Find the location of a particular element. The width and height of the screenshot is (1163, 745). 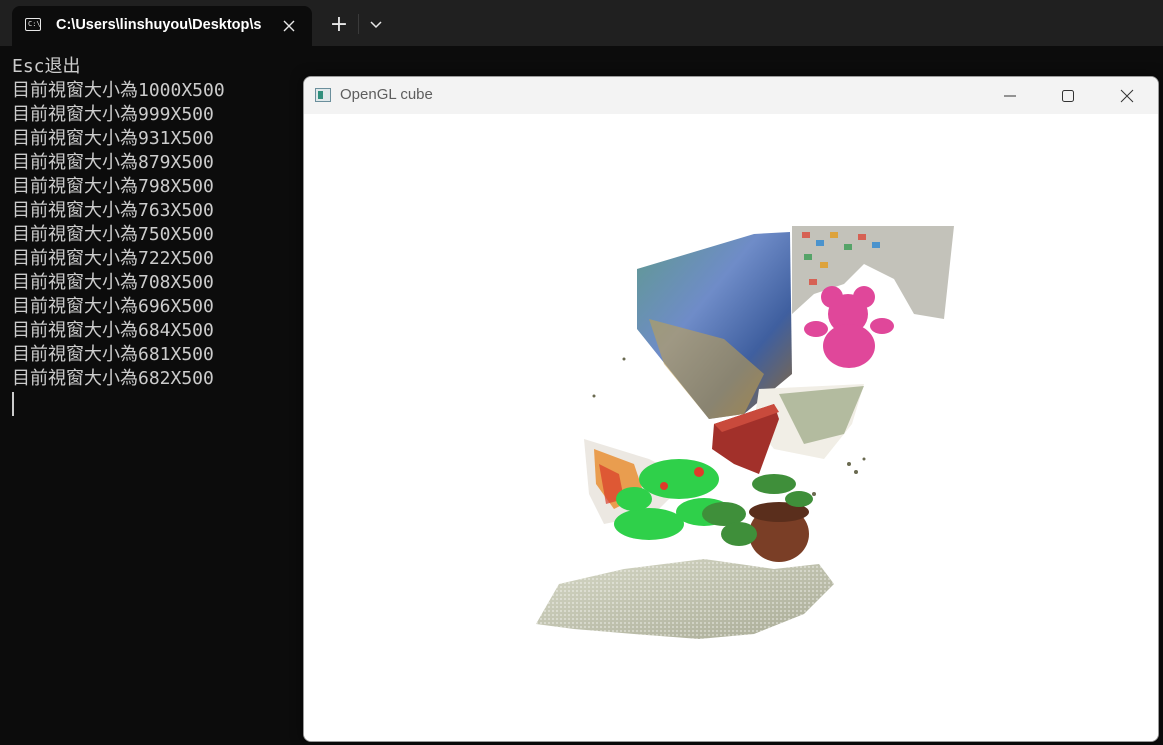

maximize-icon is located at coordinates (1068, 96).